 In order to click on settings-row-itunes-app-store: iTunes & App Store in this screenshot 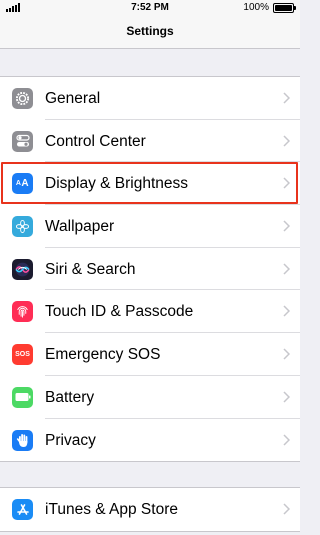, I will do `click(150, 509)`.